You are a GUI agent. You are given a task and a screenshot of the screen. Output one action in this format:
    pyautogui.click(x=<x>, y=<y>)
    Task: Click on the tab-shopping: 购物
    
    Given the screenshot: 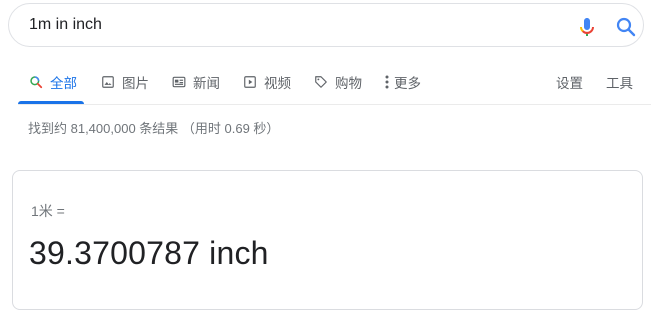 What is the action you would take?
    pyautogui.click(x=337, y=82)
    